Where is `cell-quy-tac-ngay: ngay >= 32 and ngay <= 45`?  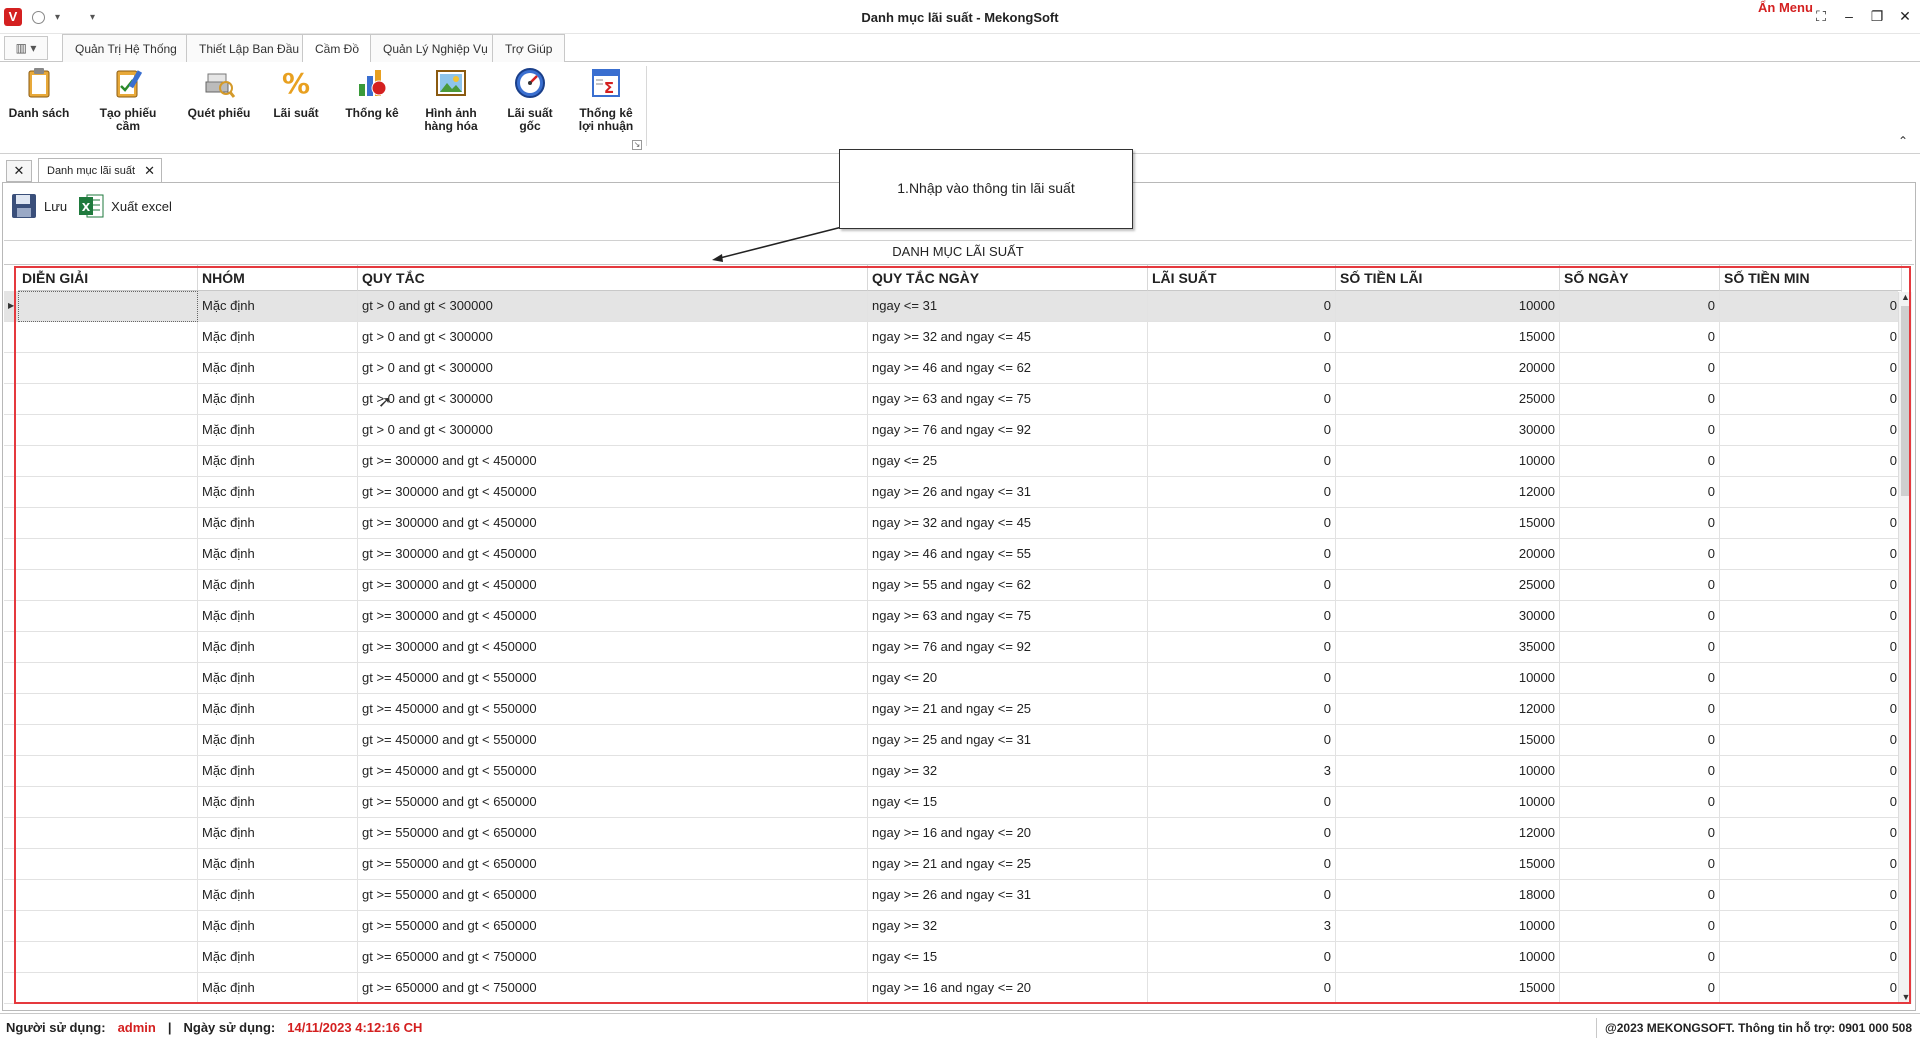
cell-quy-tac-ngay: ngay >= 32 and ngay <= 45 is located at coordinates (1008, 337).